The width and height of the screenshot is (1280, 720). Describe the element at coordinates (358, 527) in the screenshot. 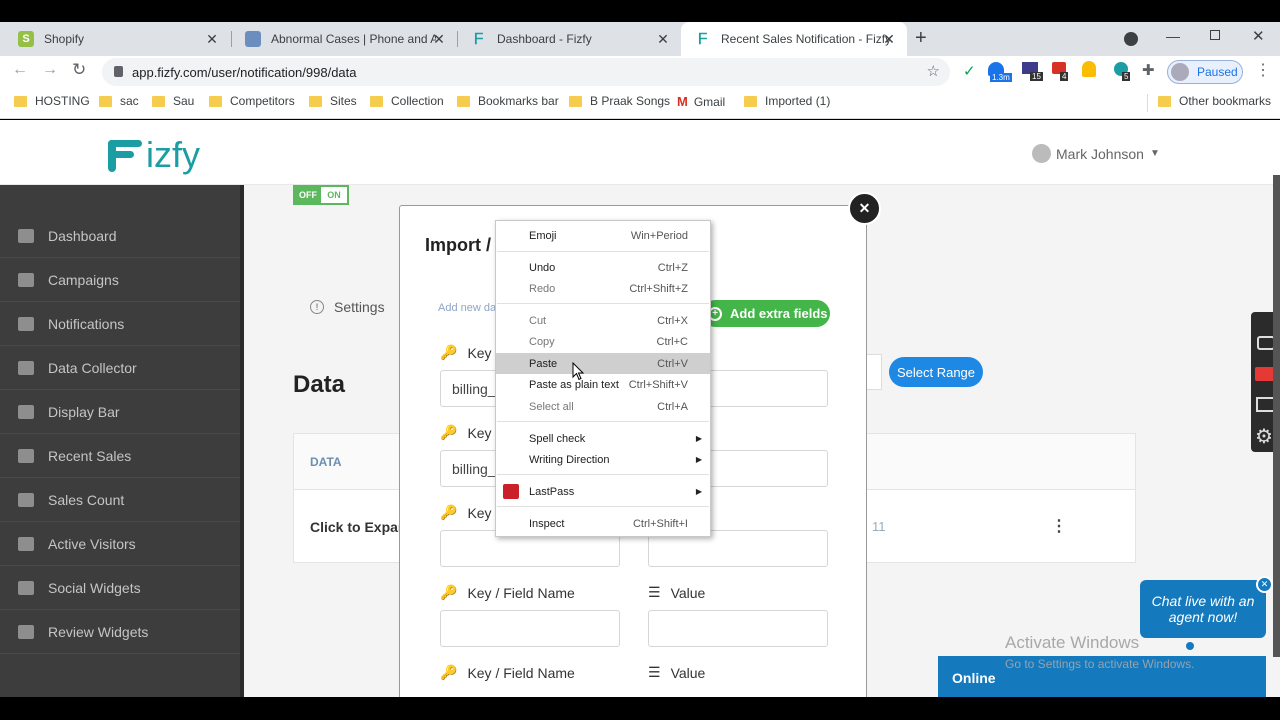

I see `table-row: Click to Expan` at that location.